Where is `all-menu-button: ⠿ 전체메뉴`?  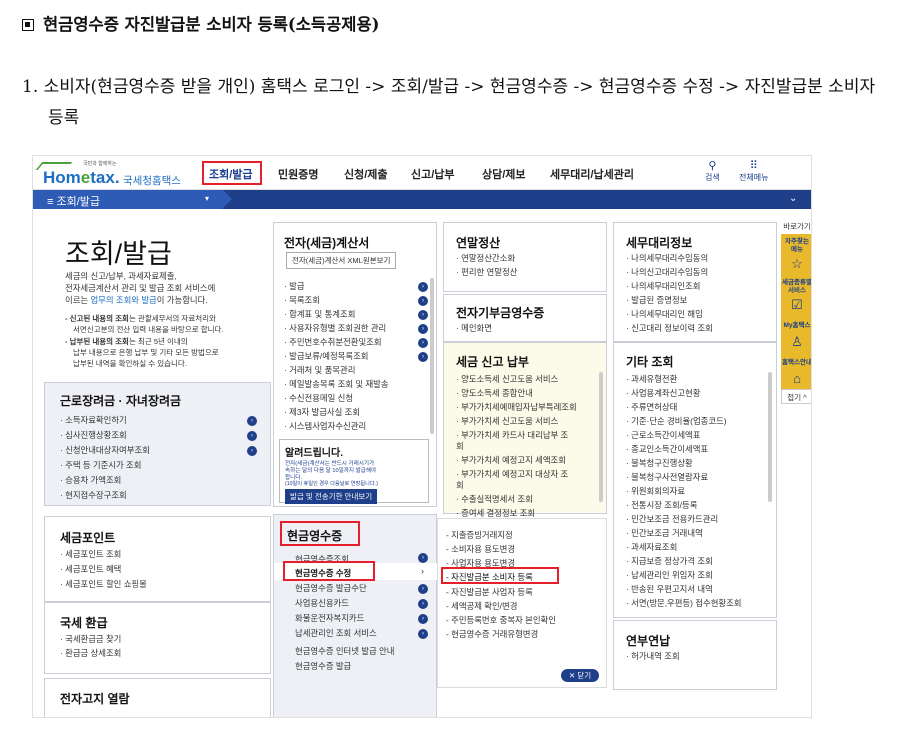 all-menu-button: ⠿ 전체메뉴 is located at coordinates (753, 172).